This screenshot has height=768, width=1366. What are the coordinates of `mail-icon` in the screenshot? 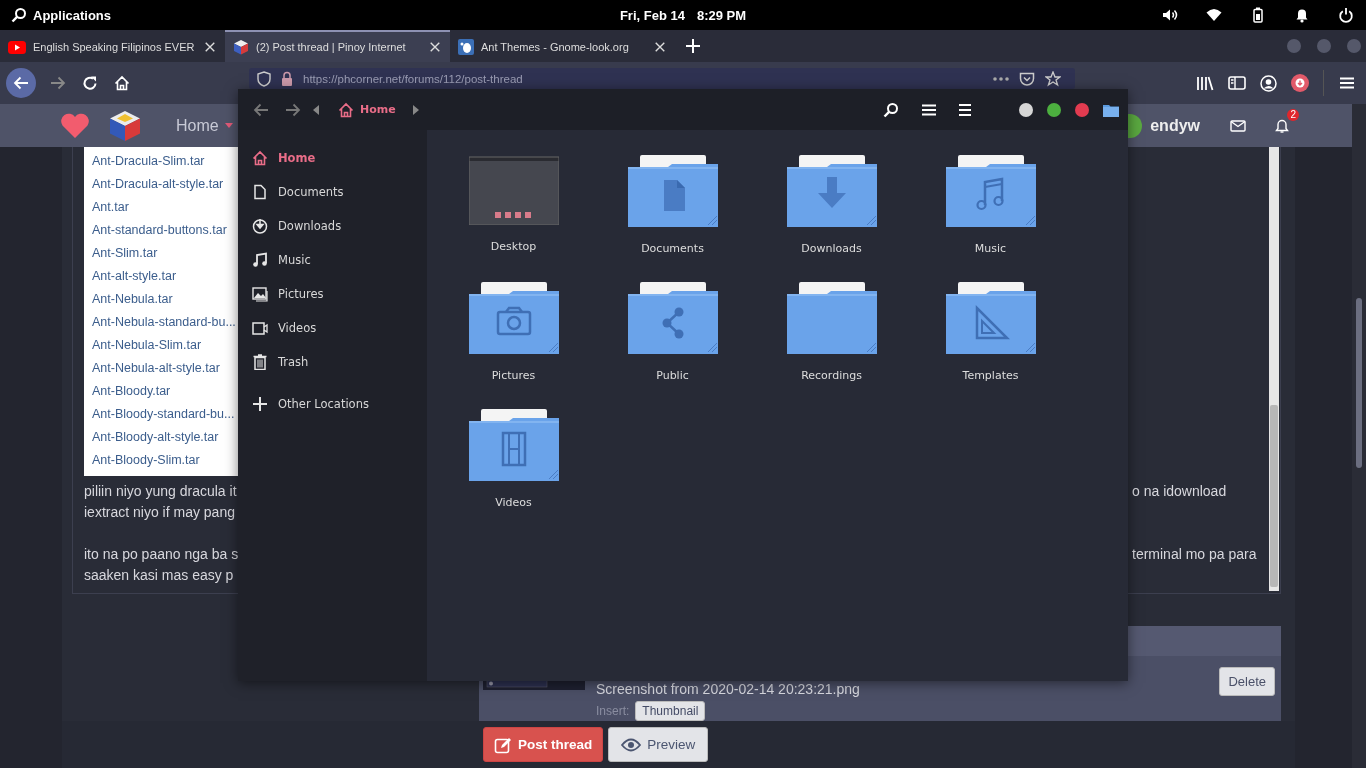 It's located at (1238, 125).